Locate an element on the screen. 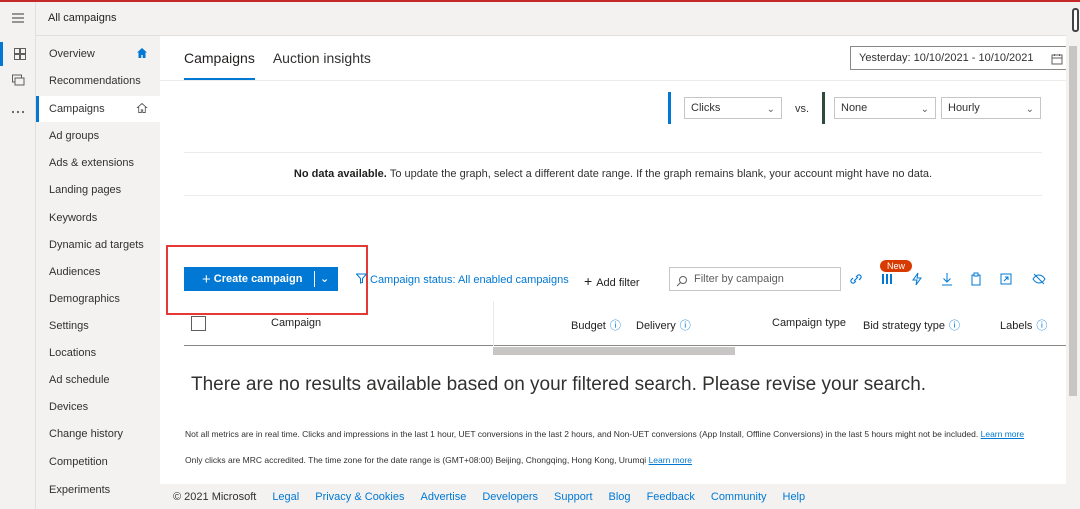 This screenshot has width=1080, height=509. column-labels: Labels ⓘ is located at coordinates (1023, 325).